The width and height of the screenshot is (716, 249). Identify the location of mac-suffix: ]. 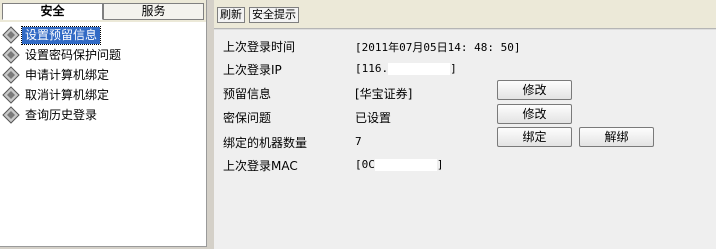
(440, 164).